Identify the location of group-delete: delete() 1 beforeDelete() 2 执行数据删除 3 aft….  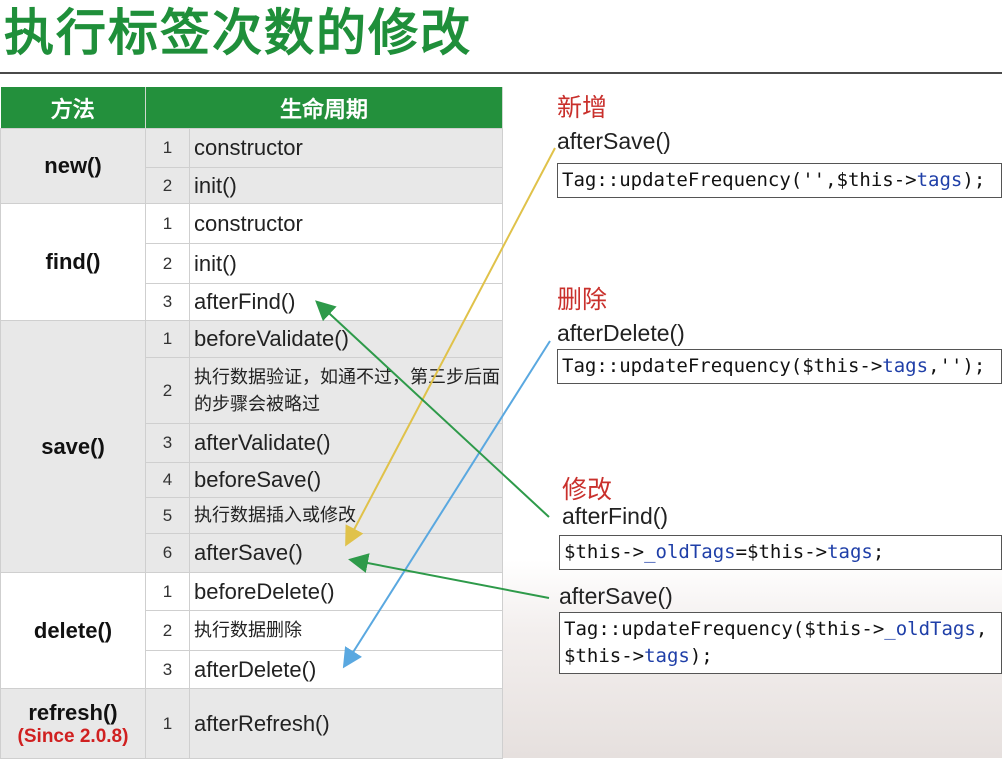
(251, 630).